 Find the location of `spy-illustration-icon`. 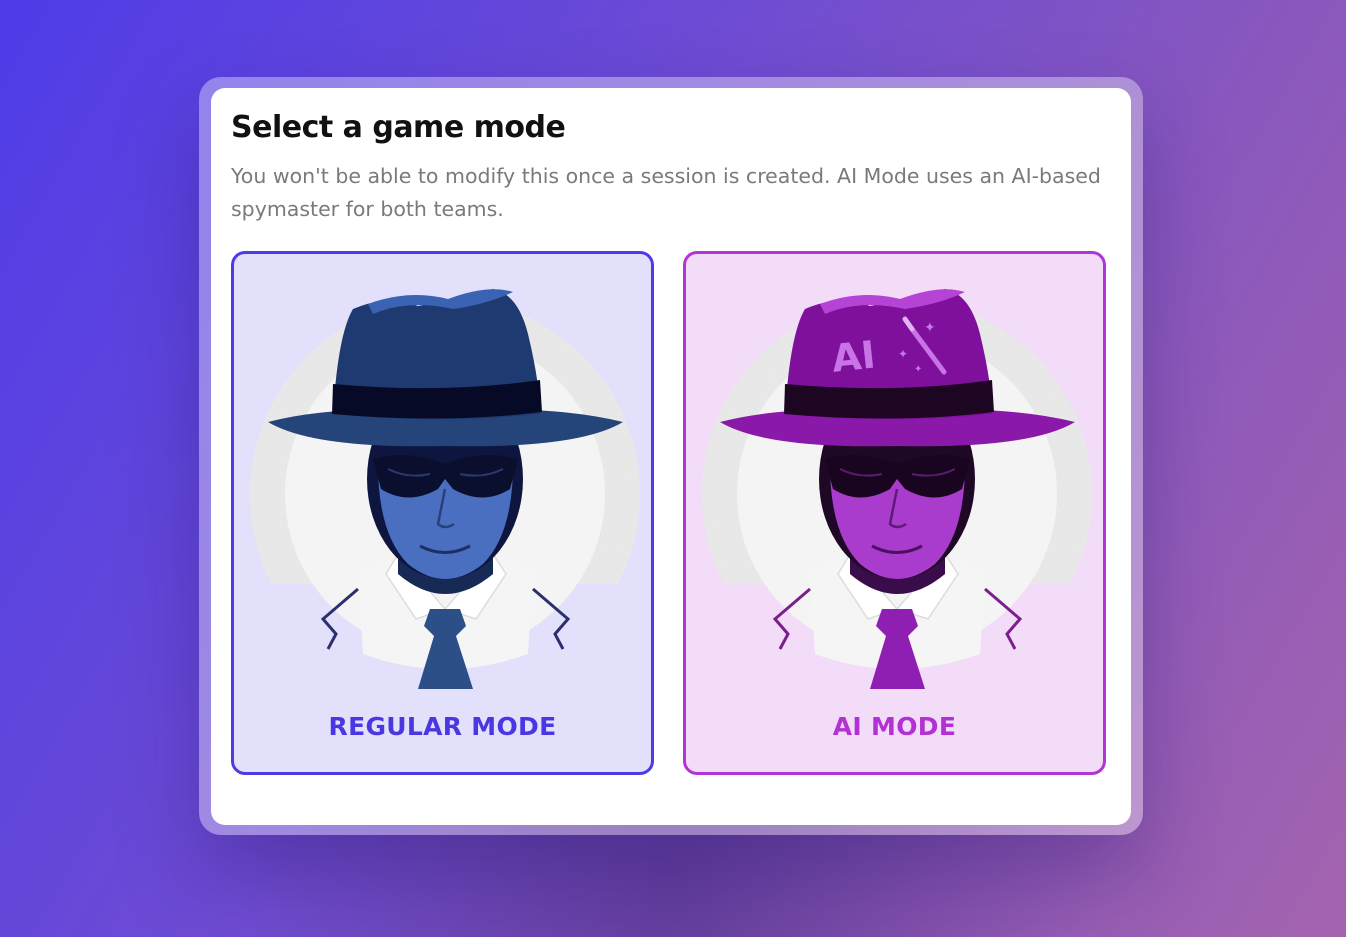

spy-illustration-icon is located at coordinates (445, 489).